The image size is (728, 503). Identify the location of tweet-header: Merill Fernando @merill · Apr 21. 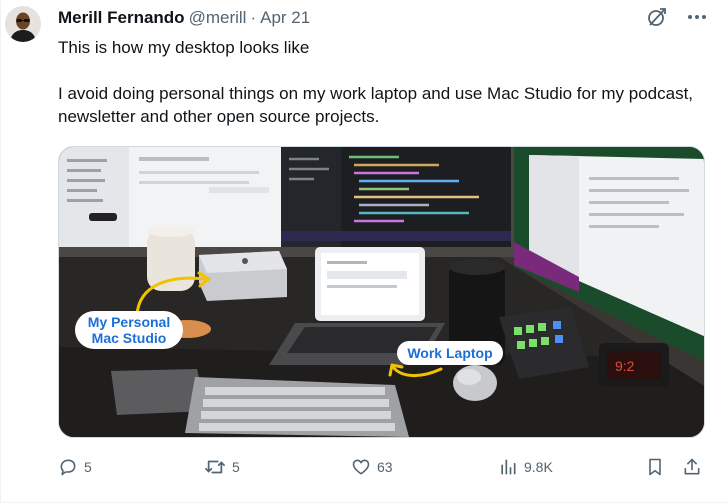
(184, 18).